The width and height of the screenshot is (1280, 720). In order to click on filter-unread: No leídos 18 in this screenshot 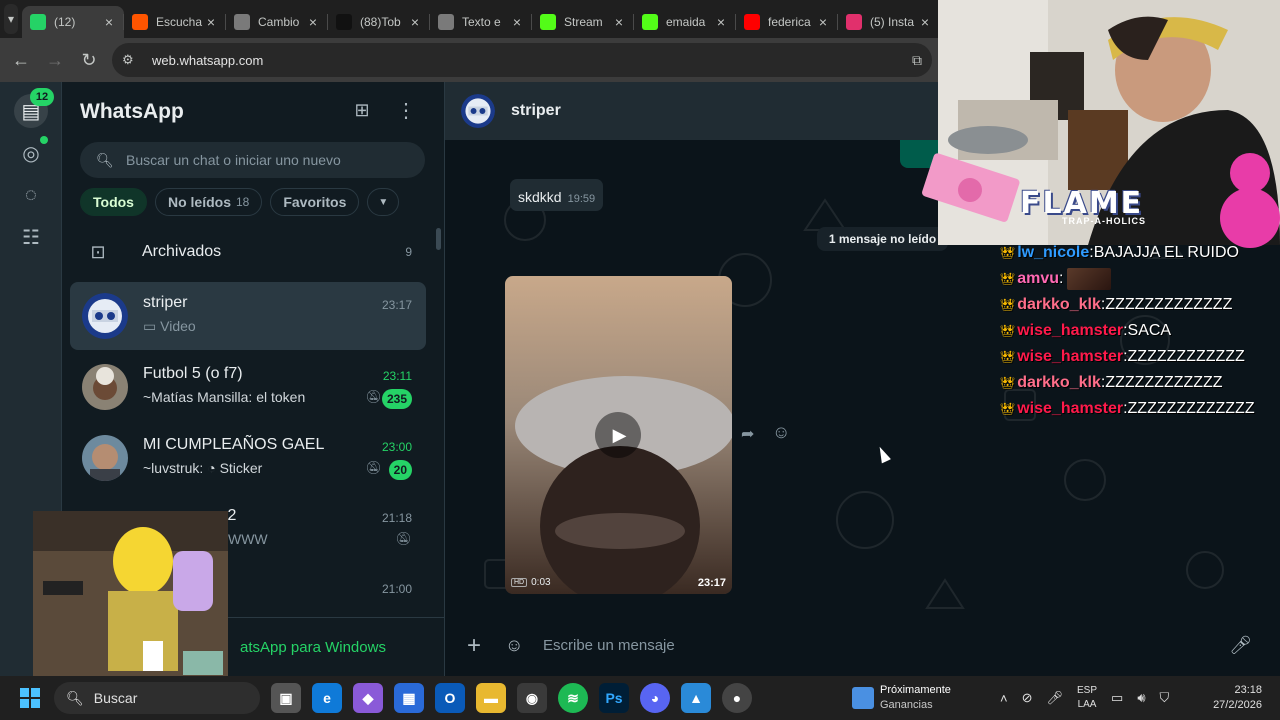, I will do `click(208, 202)`.